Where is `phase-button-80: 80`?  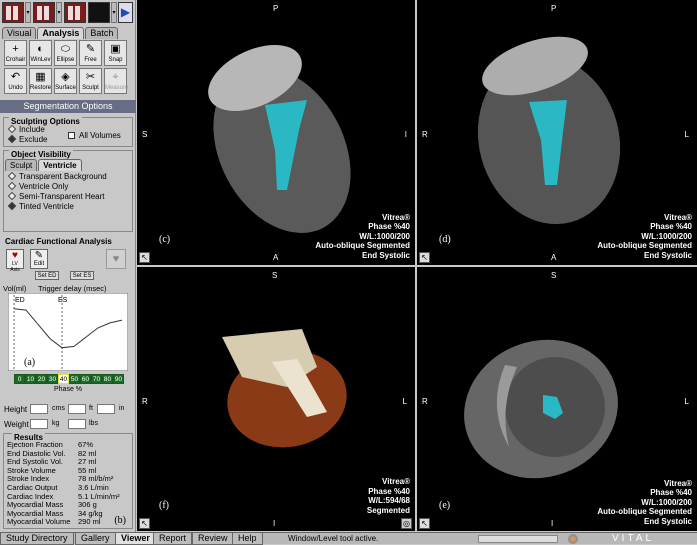 phase-button-80: 80 is located at coordinates (107, 379).